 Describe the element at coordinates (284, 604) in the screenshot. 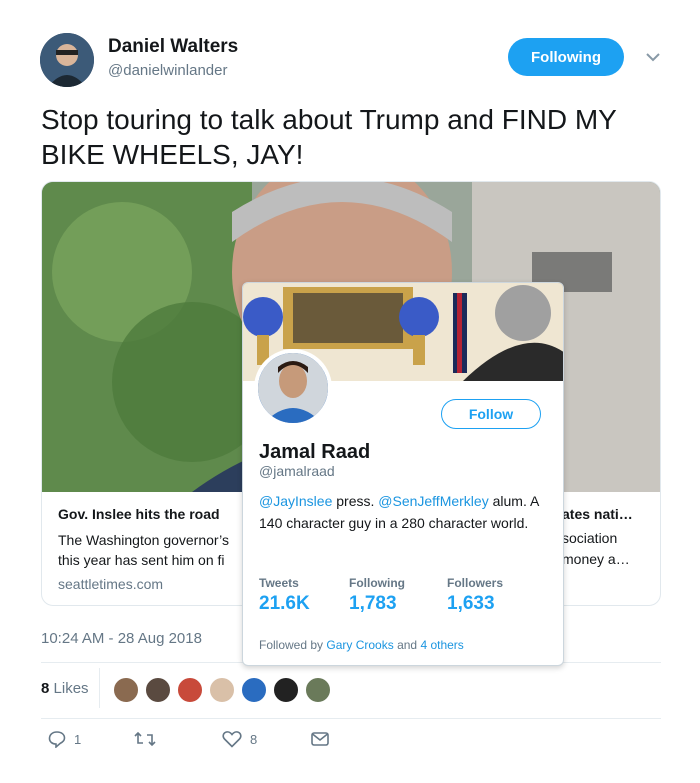

I see `stat-tweets-value: 21.6K` at that location.